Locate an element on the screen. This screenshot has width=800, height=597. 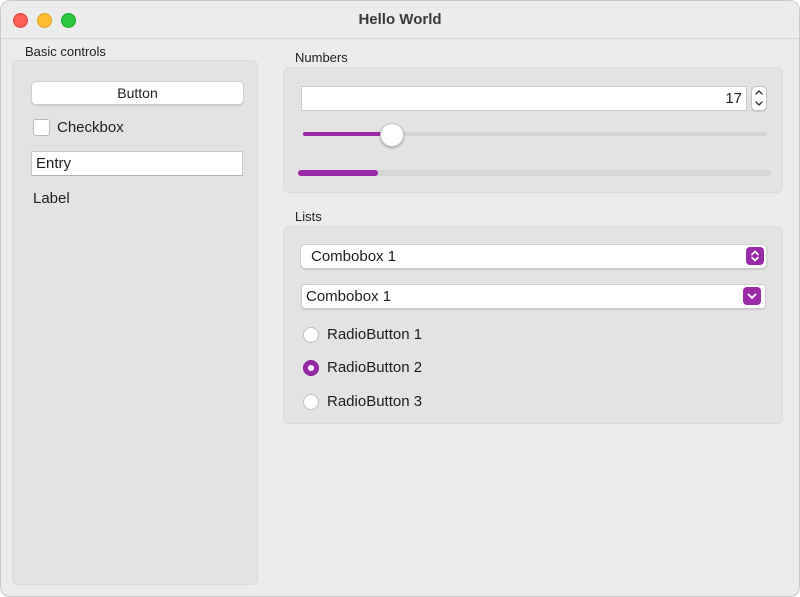
spinbox-input: 17 is located at coordinates (524, 98).